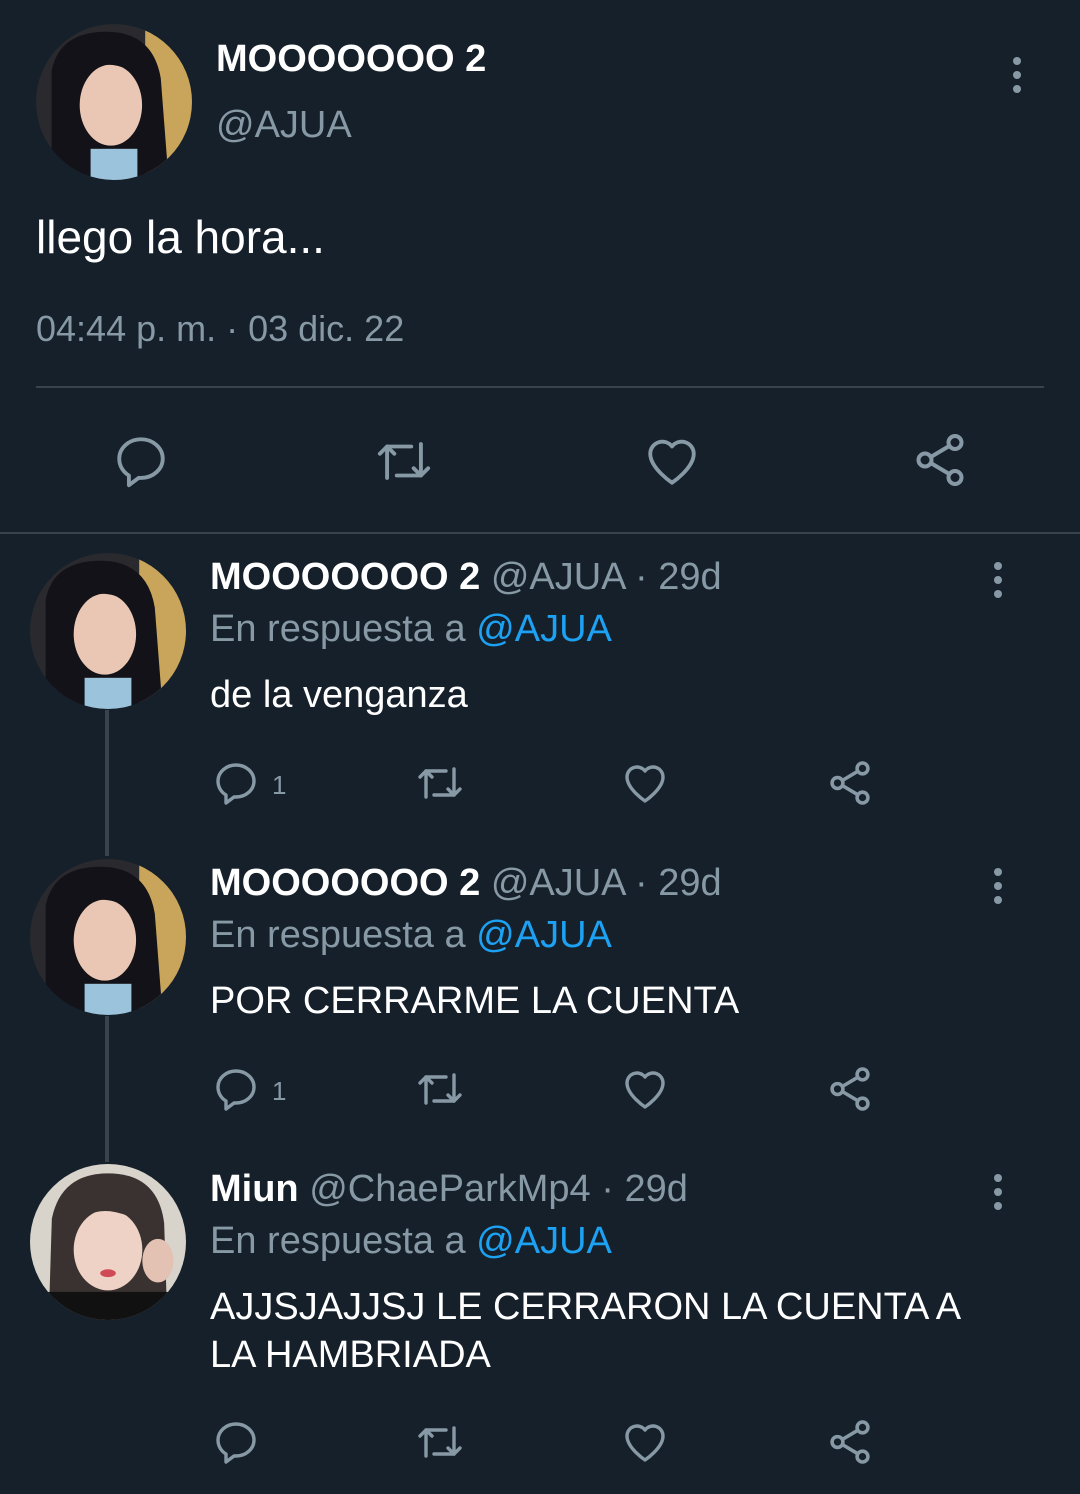  What do you see at coordinates (449, 1189) in the screenshot?
I see `handle: @ChaeParkMp4` at bounding box center [449, 1189].